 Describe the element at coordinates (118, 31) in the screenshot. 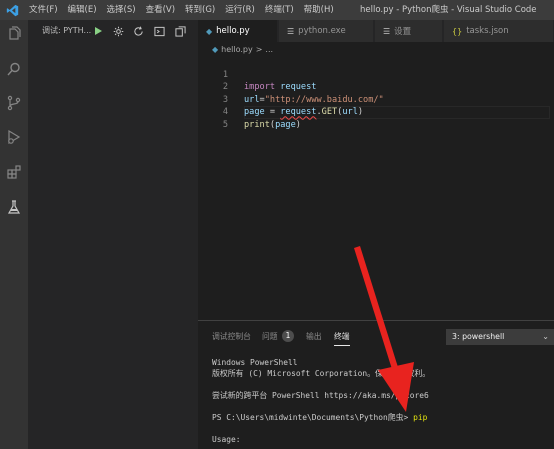

I see `debug-settings-icon` at that location.